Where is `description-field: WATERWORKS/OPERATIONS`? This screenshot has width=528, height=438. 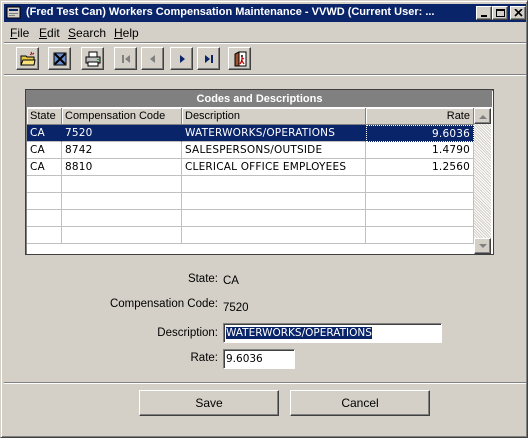 description-field: WATERWORKS/OPERATIONS is located at coordinates (332, 333).